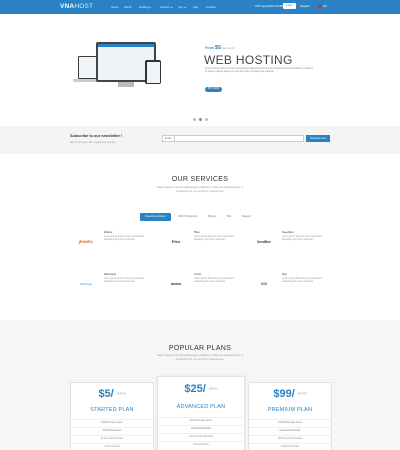  Describe the element at coordinates (166, 7) in the screenshot. I see `nav-servers: Servers` at that location.